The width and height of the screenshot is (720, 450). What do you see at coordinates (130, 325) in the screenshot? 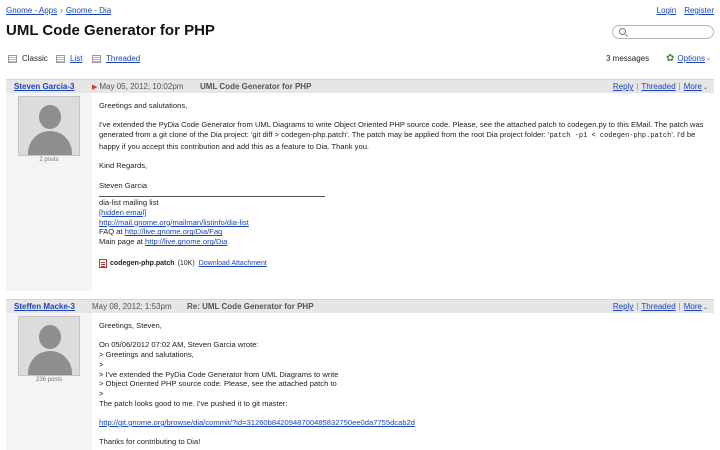
I see `message-text: Greetings, Steven,` at bounding box center [130, 325].